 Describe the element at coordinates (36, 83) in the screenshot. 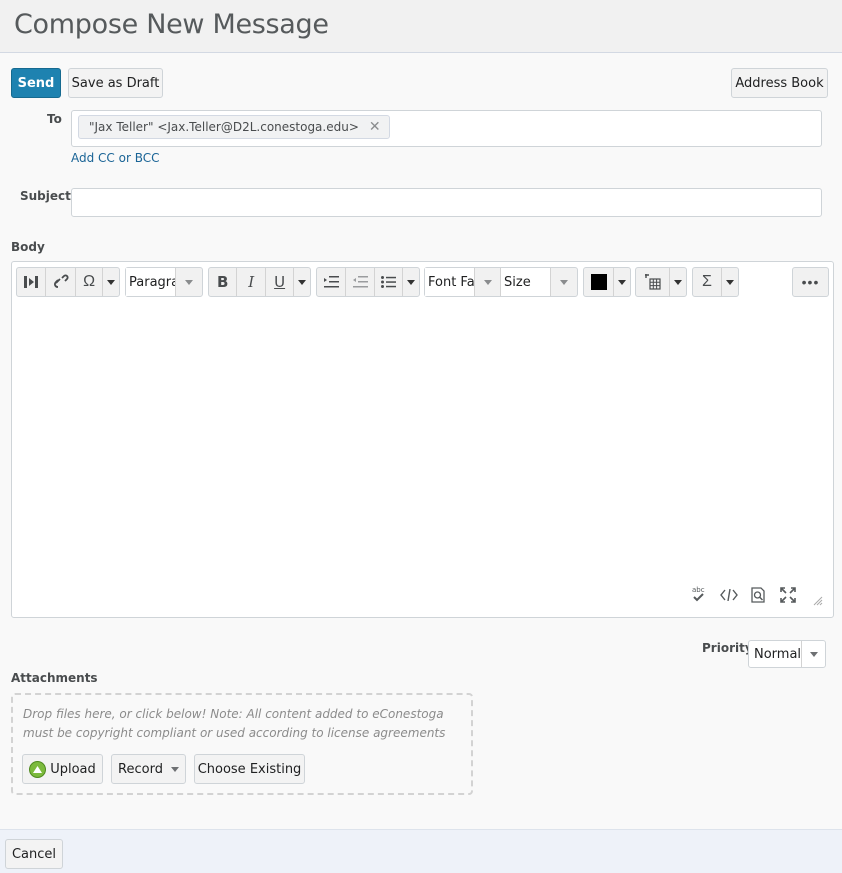

I see `send-button: Send` at that location.